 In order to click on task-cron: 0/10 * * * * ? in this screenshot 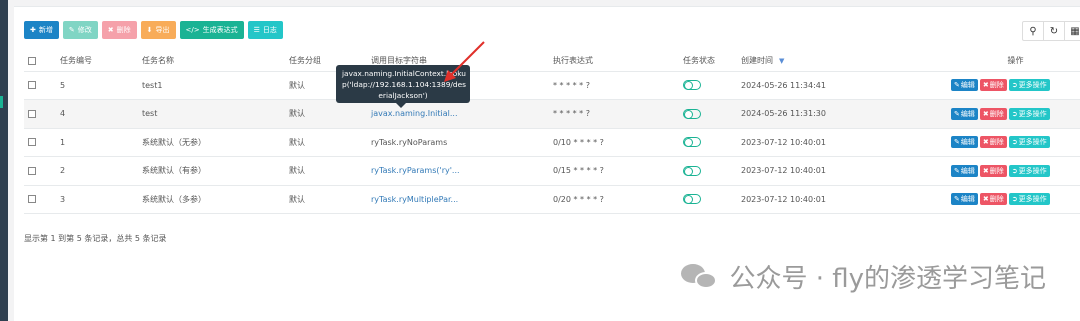, I will do `click(614, 142)`.